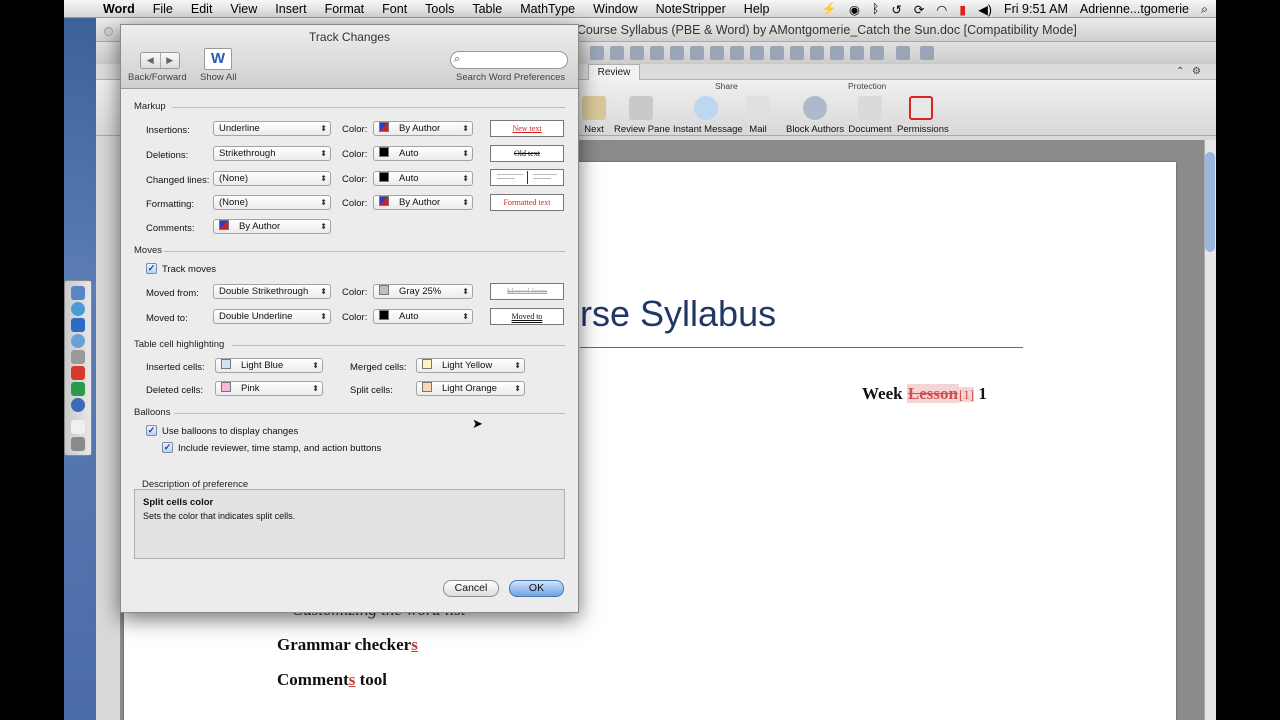 Image resolution: width=1280 pixels, height=720 pixels. I want to click on pen-icon, so click(877, 53).